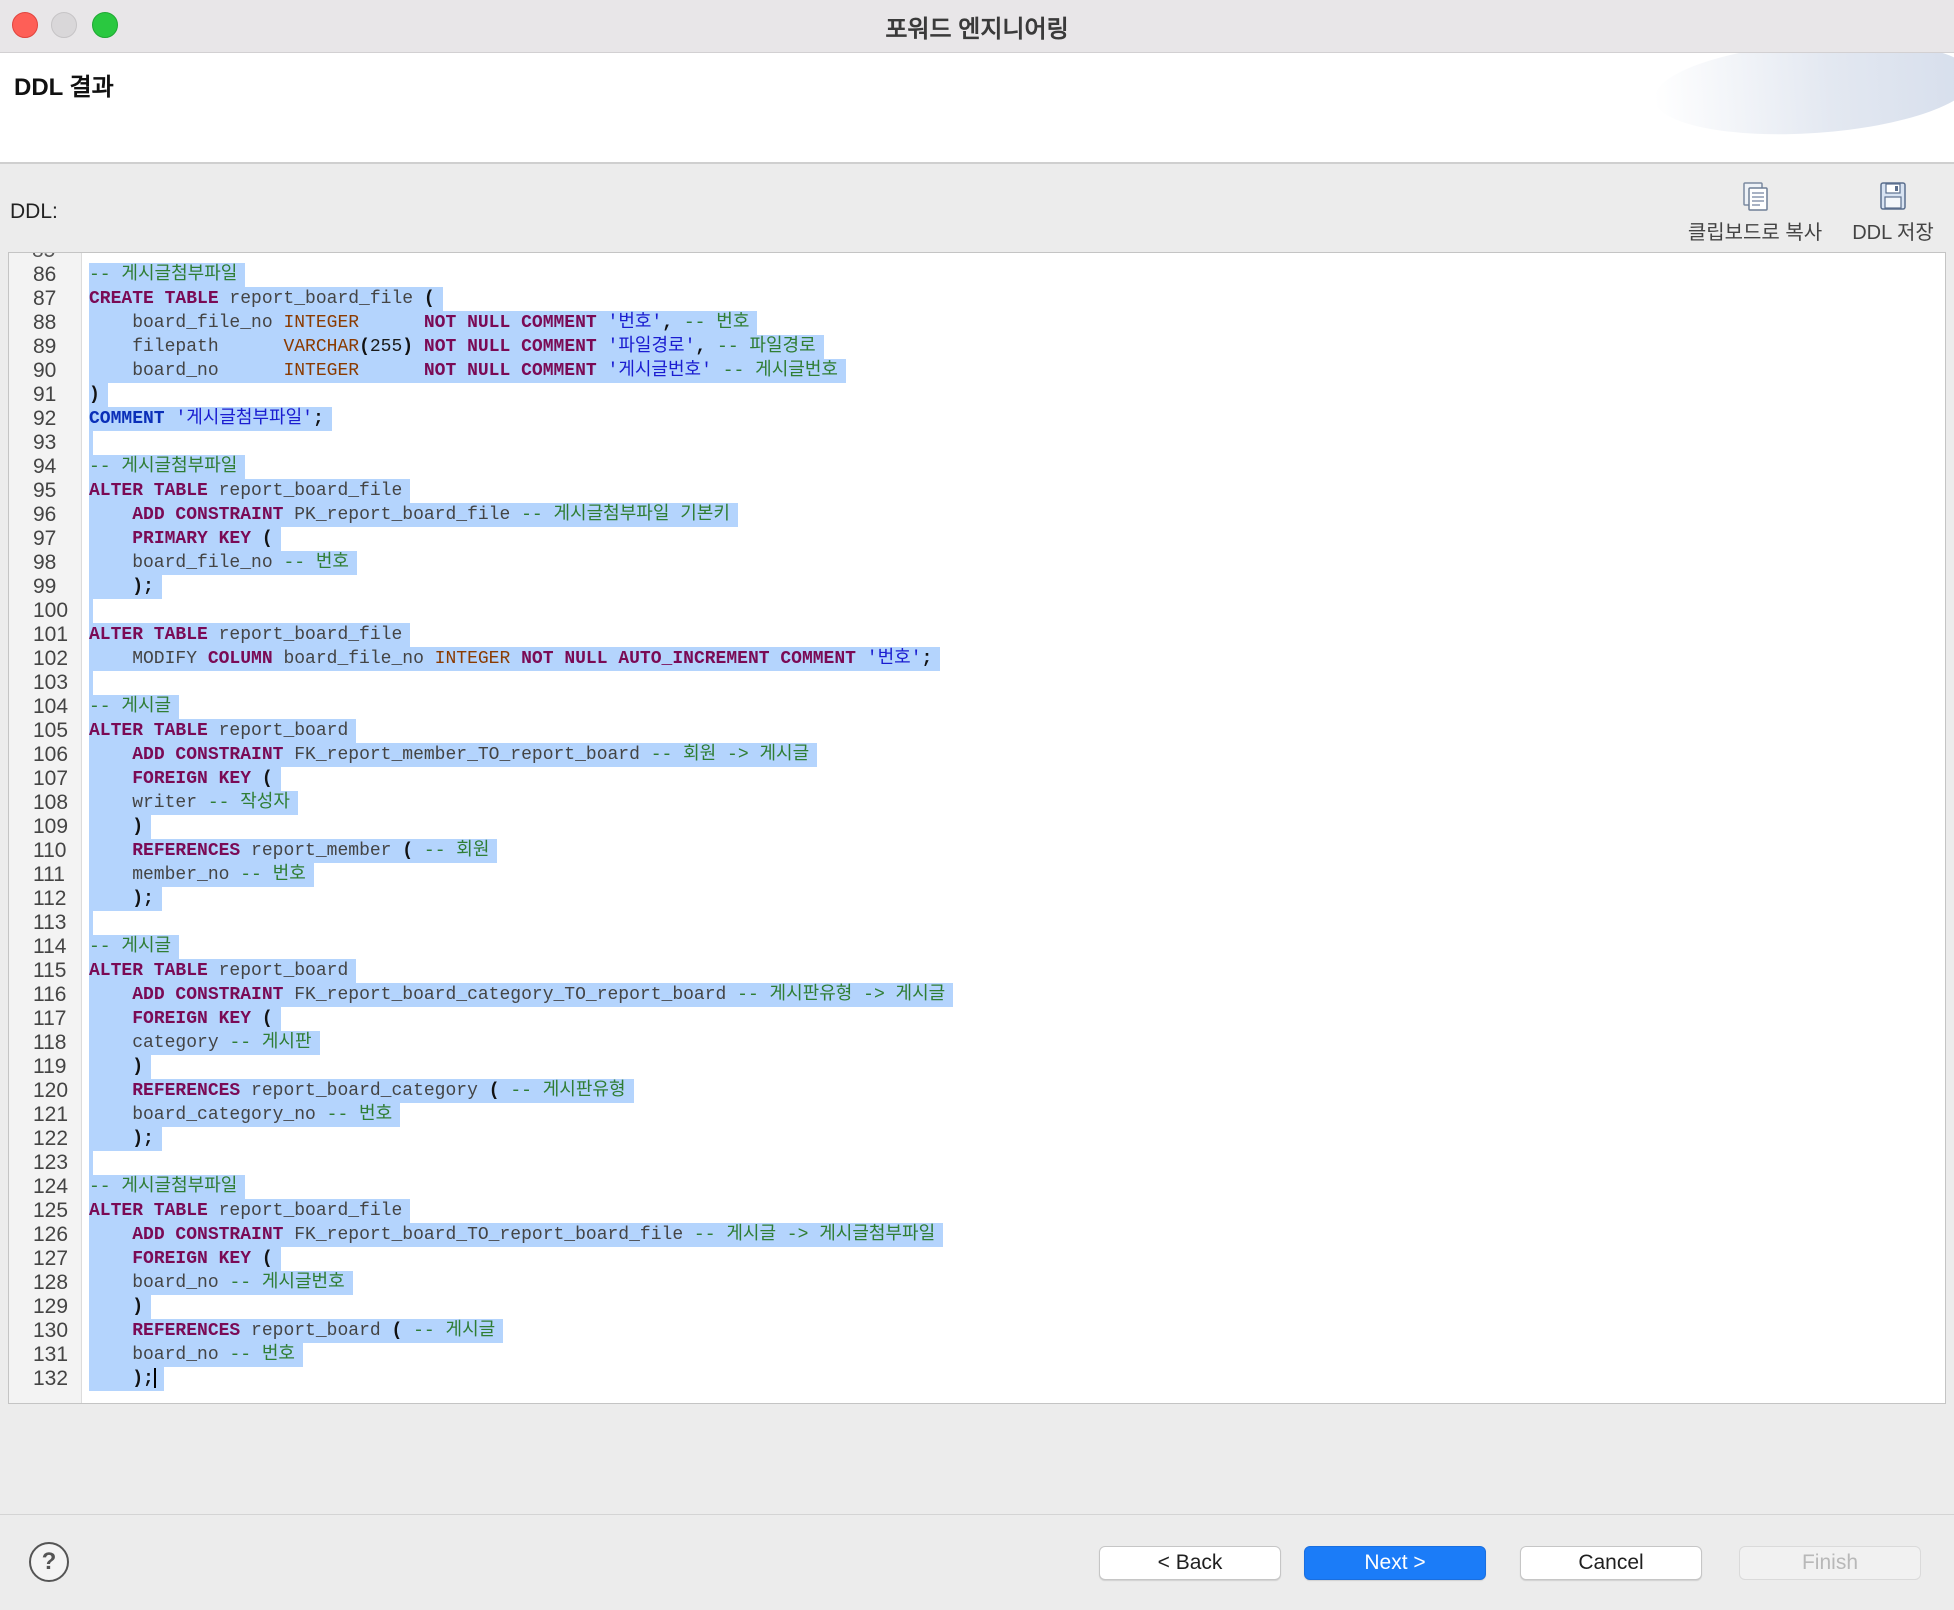  I want to click on line-number: 127, so click(51, 1258).